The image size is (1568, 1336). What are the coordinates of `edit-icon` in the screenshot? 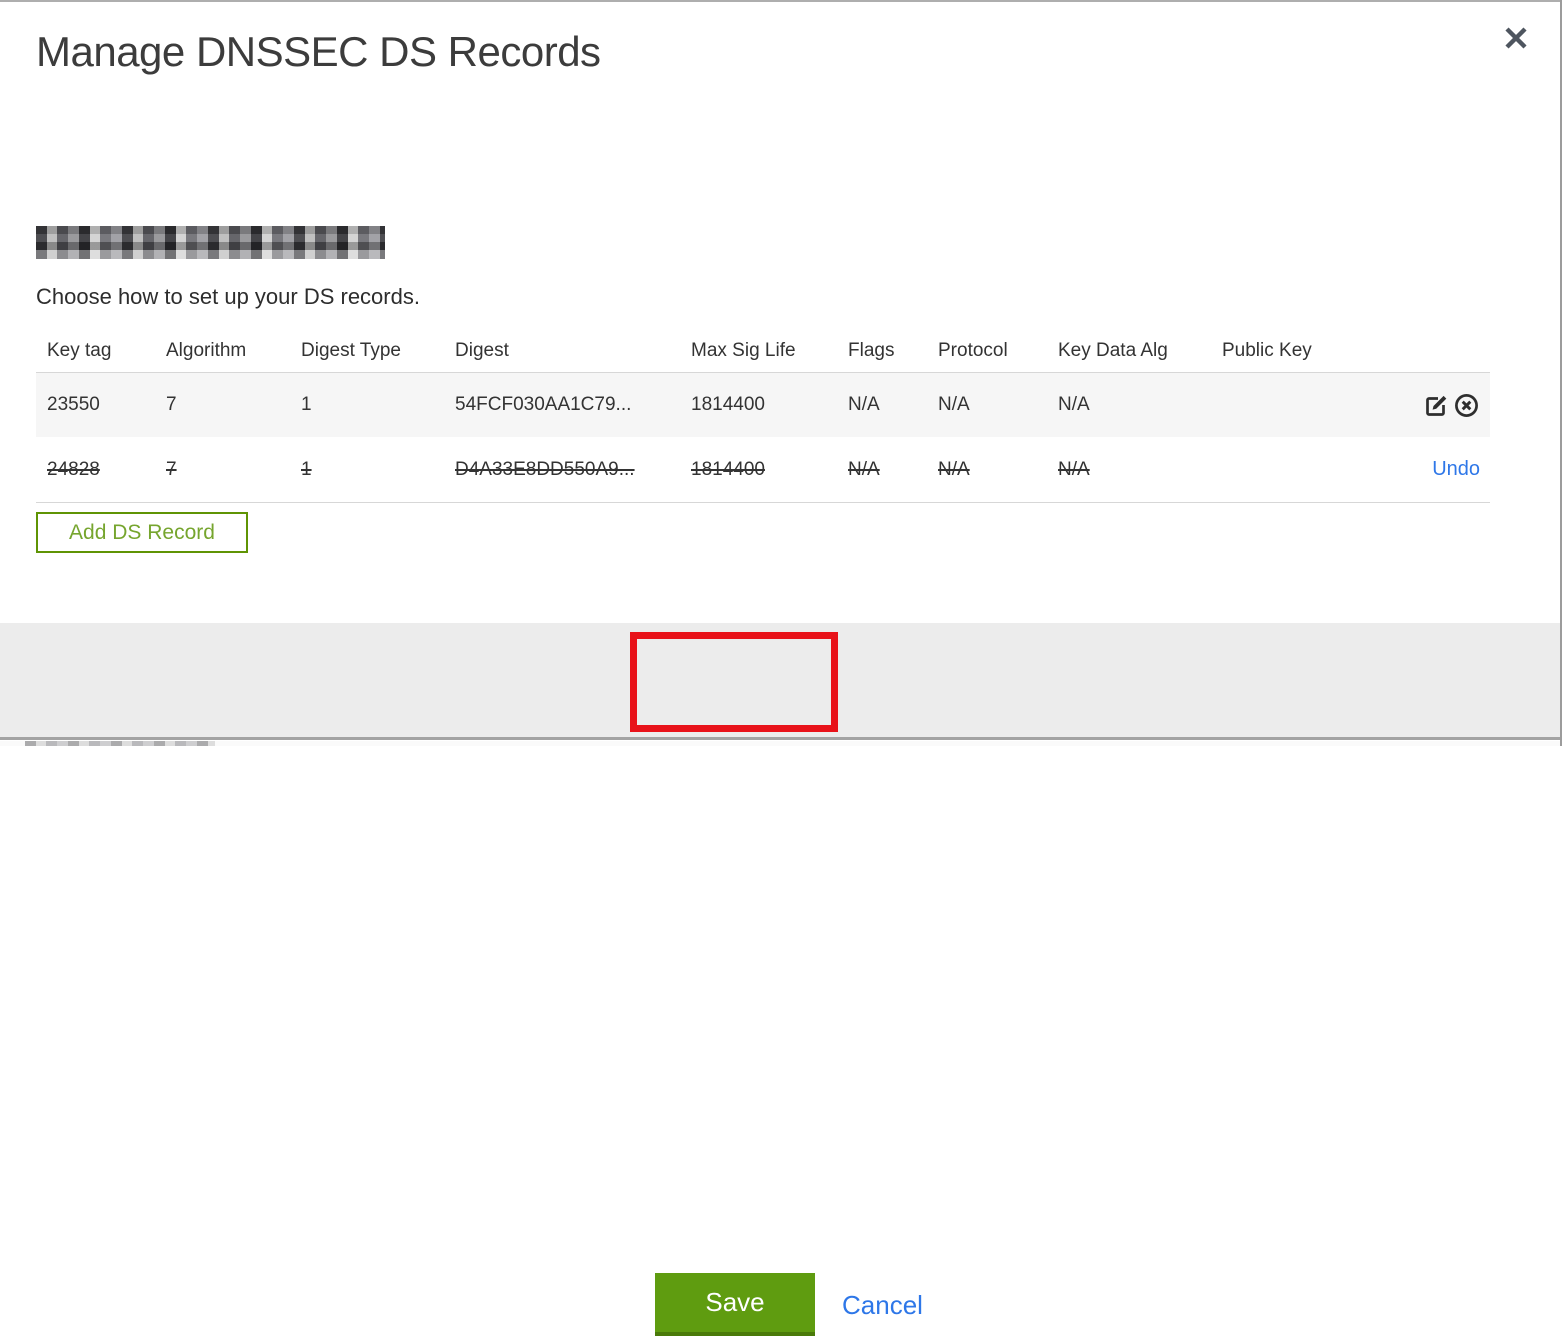 It's located at (1435, 405).